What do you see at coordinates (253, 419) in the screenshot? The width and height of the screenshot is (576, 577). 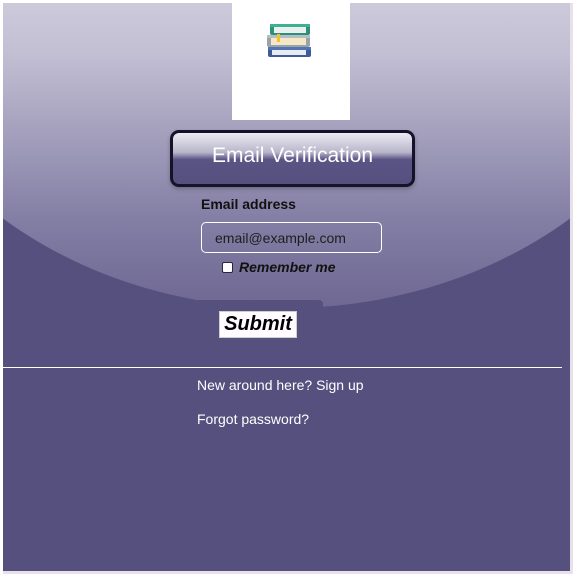 I see `forgot-password-link: Forgot password?` at bounding box center [253, 419].